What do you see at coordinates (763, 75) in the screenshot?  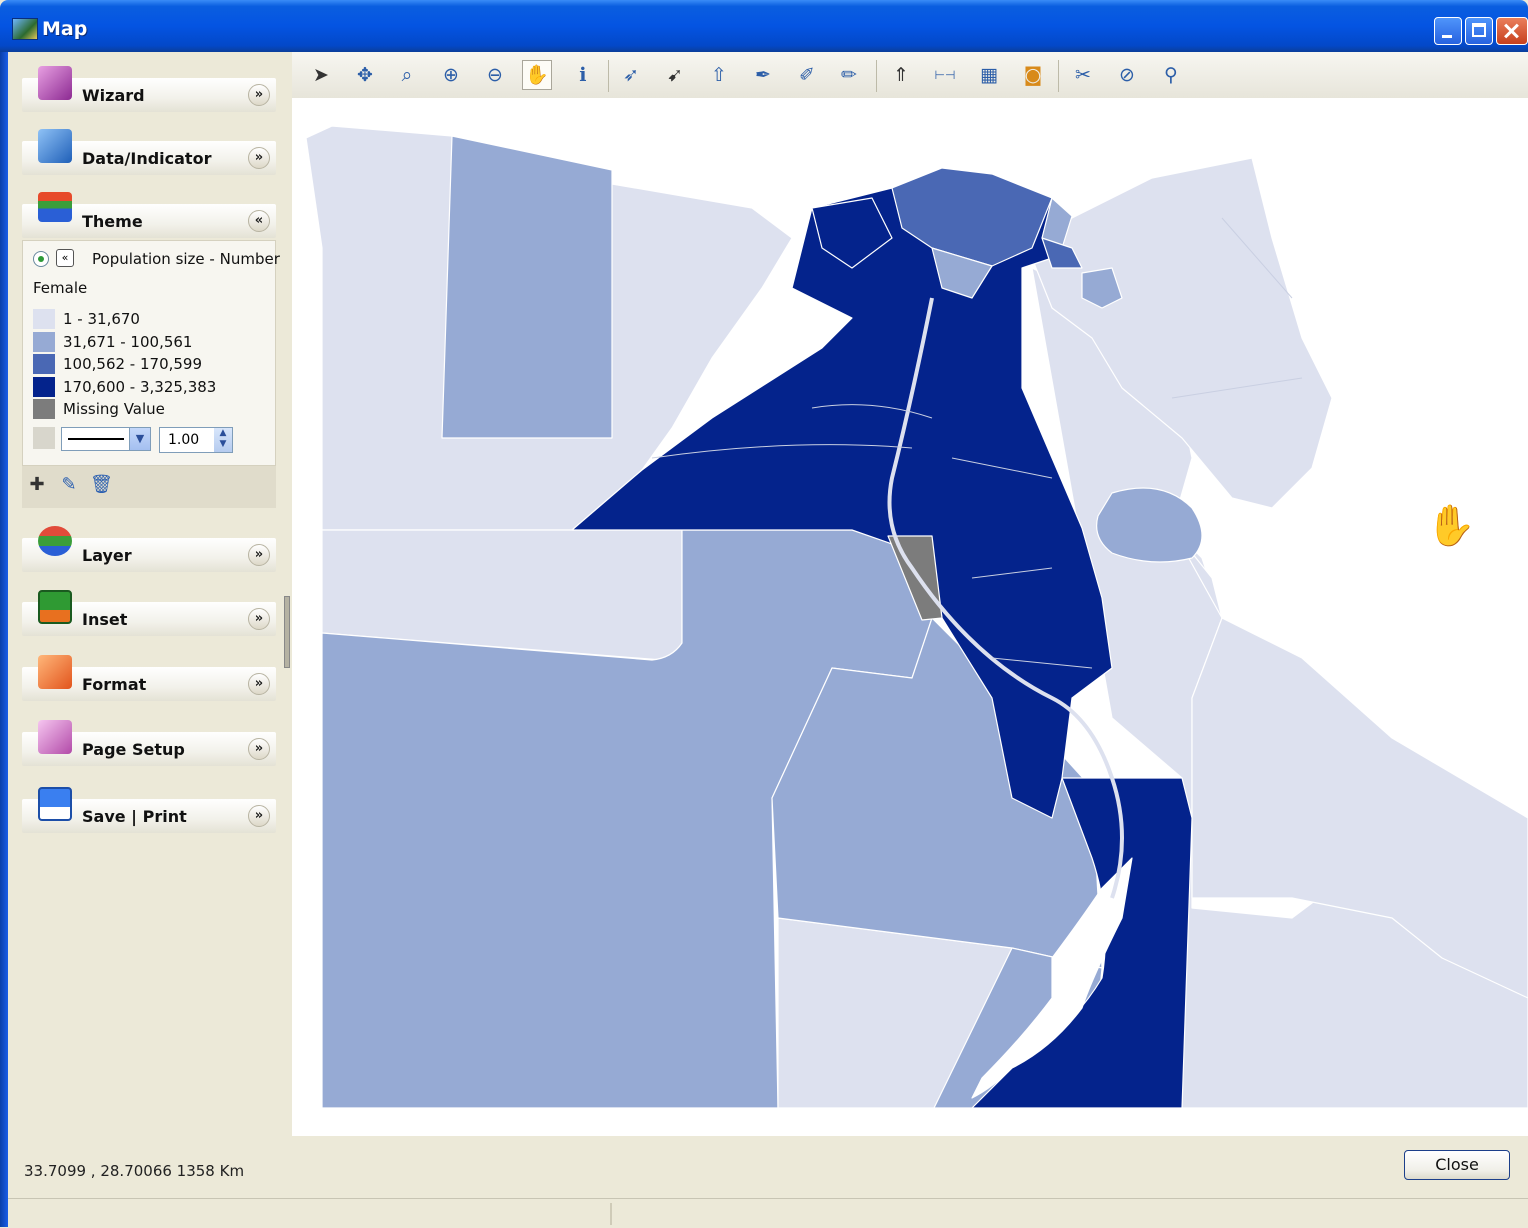 I see `pen-icon: ✒` at bounding box center [763, 75].